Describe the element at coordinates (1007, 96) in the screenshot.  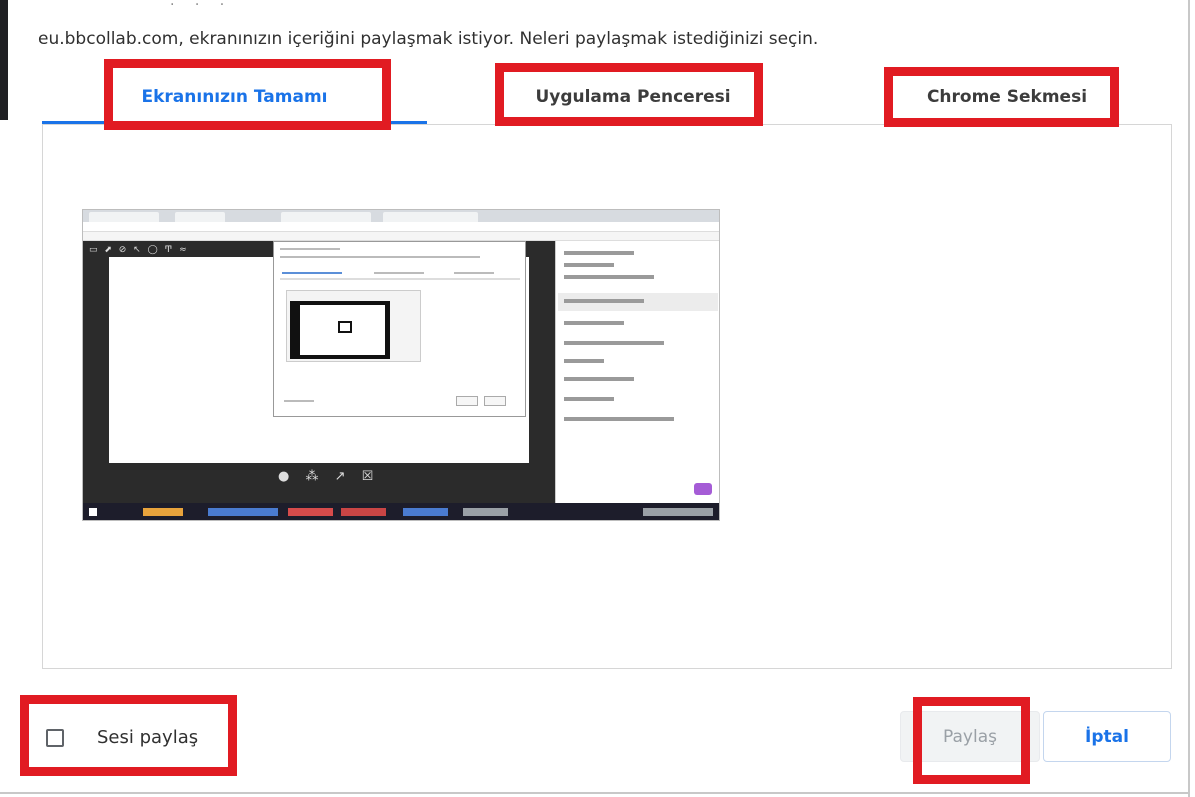
I see `tab-chrome-tab: Chrome Sekmesi` at that location.